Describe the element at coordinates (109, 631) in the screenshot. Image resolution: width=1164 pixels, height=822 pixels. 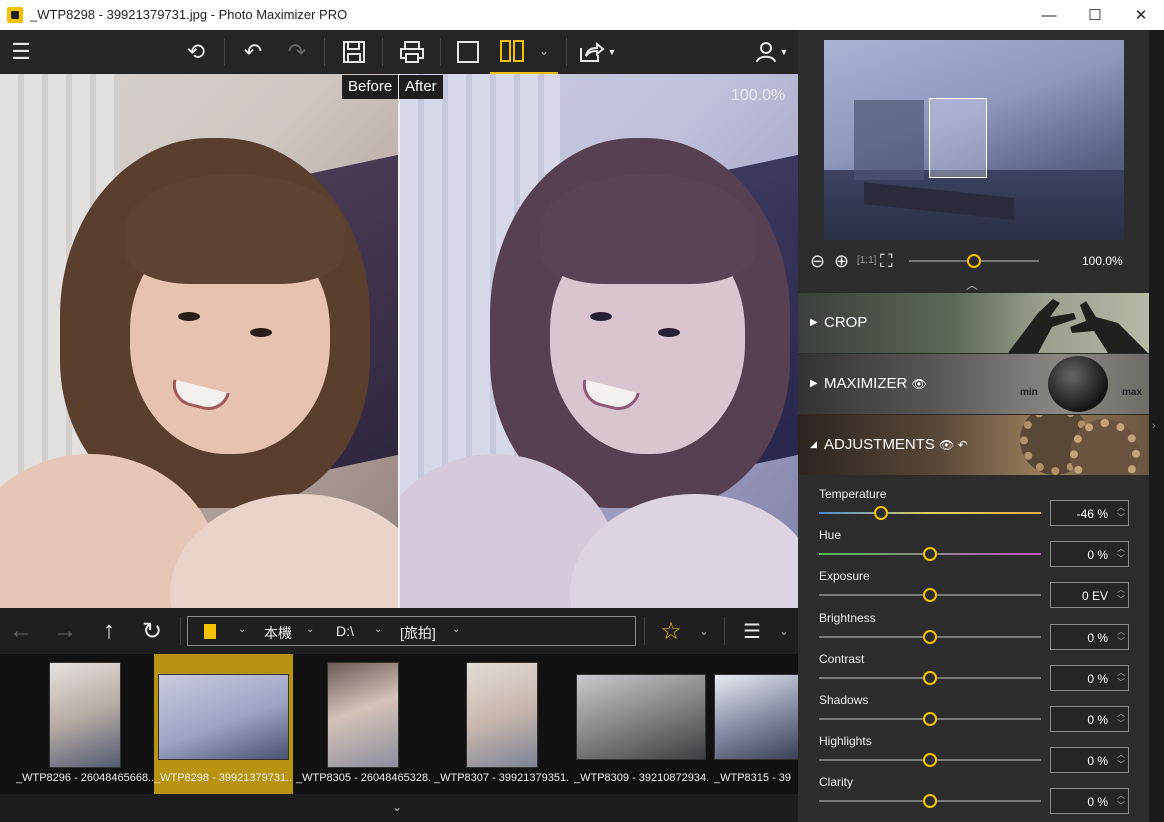
I see `up-icon: ↑` at that location.